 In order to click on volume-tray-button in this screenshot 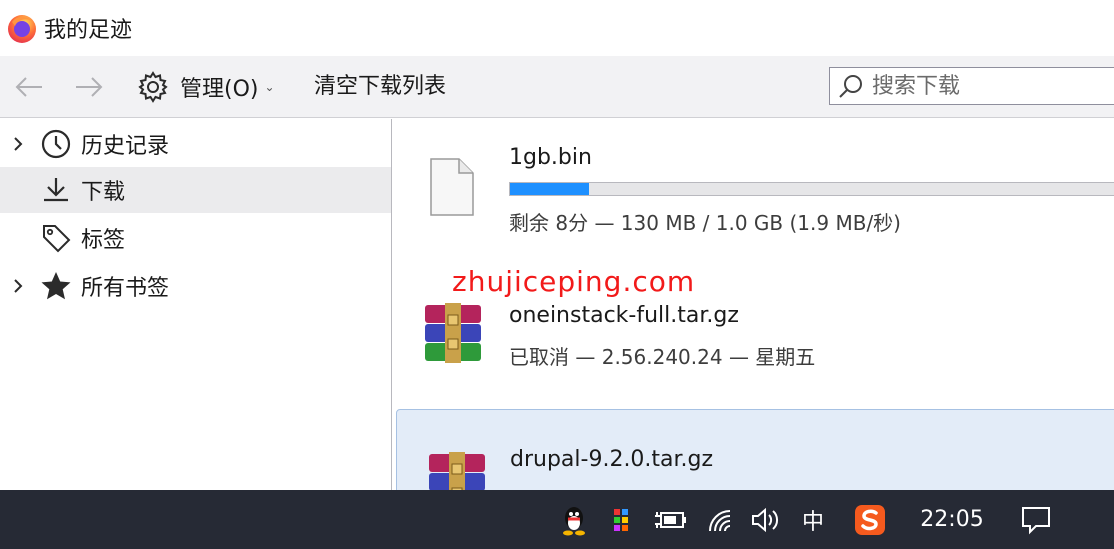, I will do `click(765, 519)`.